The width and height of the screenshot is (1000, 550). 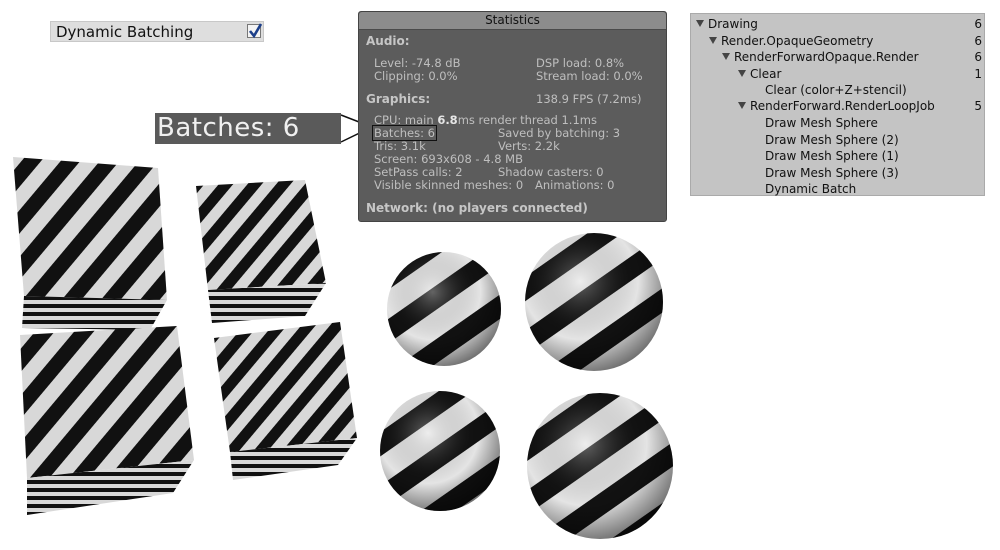 I want to click on audio-clipping: Clipping: 0.0%, so click(x=416, y=76).